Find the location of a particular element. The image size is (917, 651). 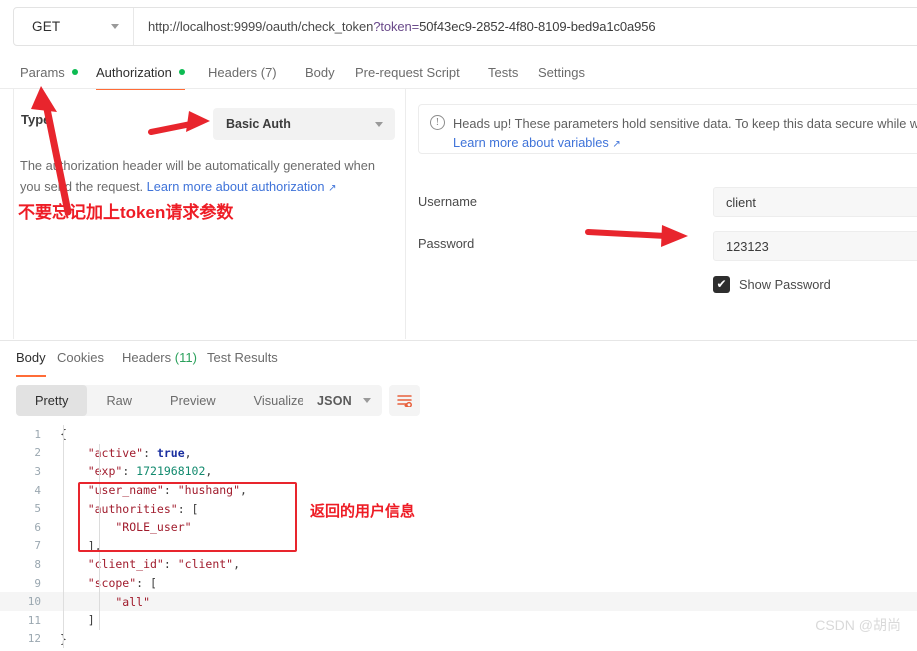

username-label: Username is located at coordinates (448, 201).